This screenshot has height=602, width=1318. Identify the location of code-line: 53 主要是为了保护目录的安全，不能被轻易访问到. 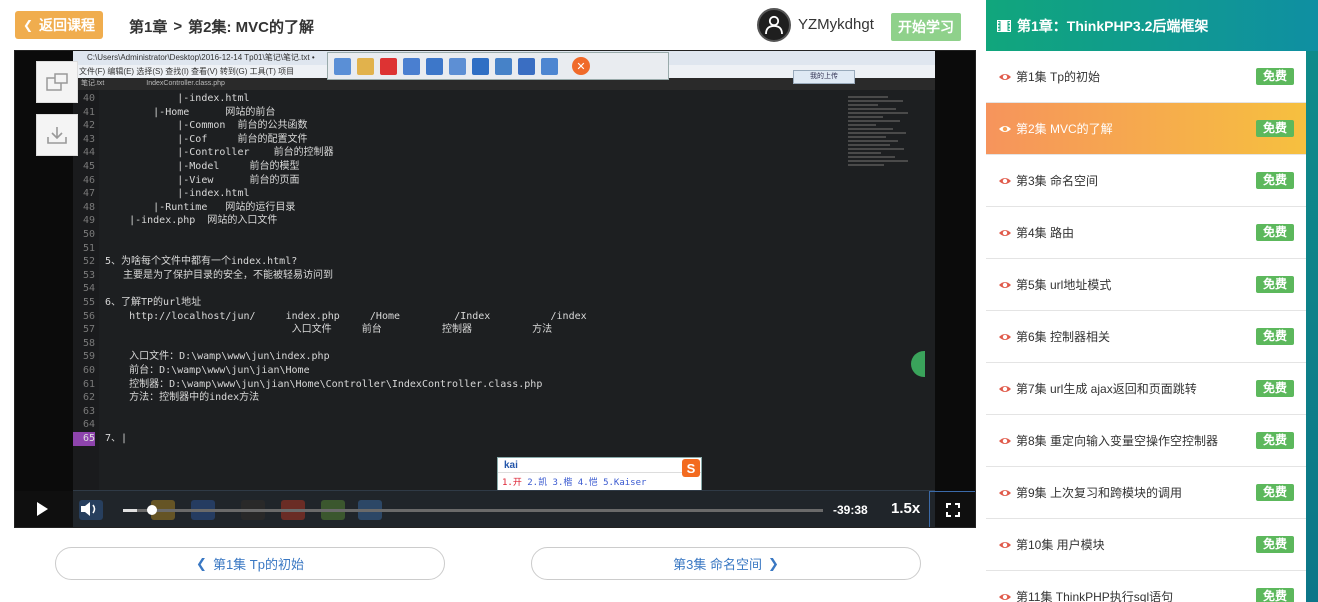
(203, 276).